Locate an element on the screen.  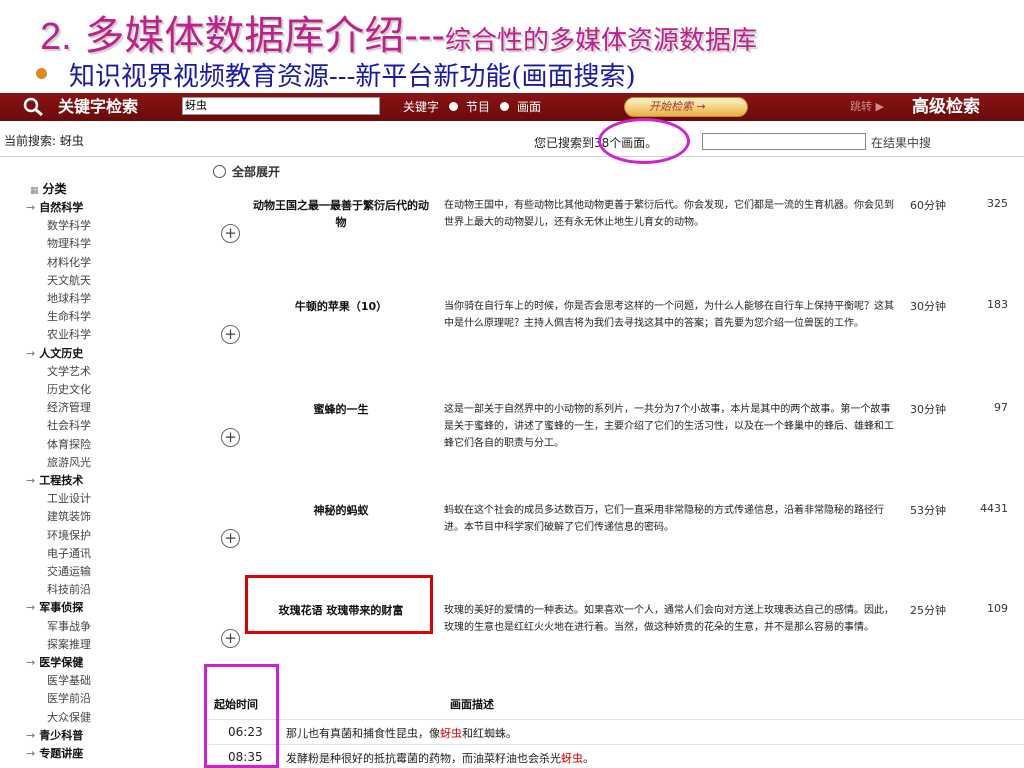
sidebar-group-label: 医学保健 is located at coordinates (61, 662).